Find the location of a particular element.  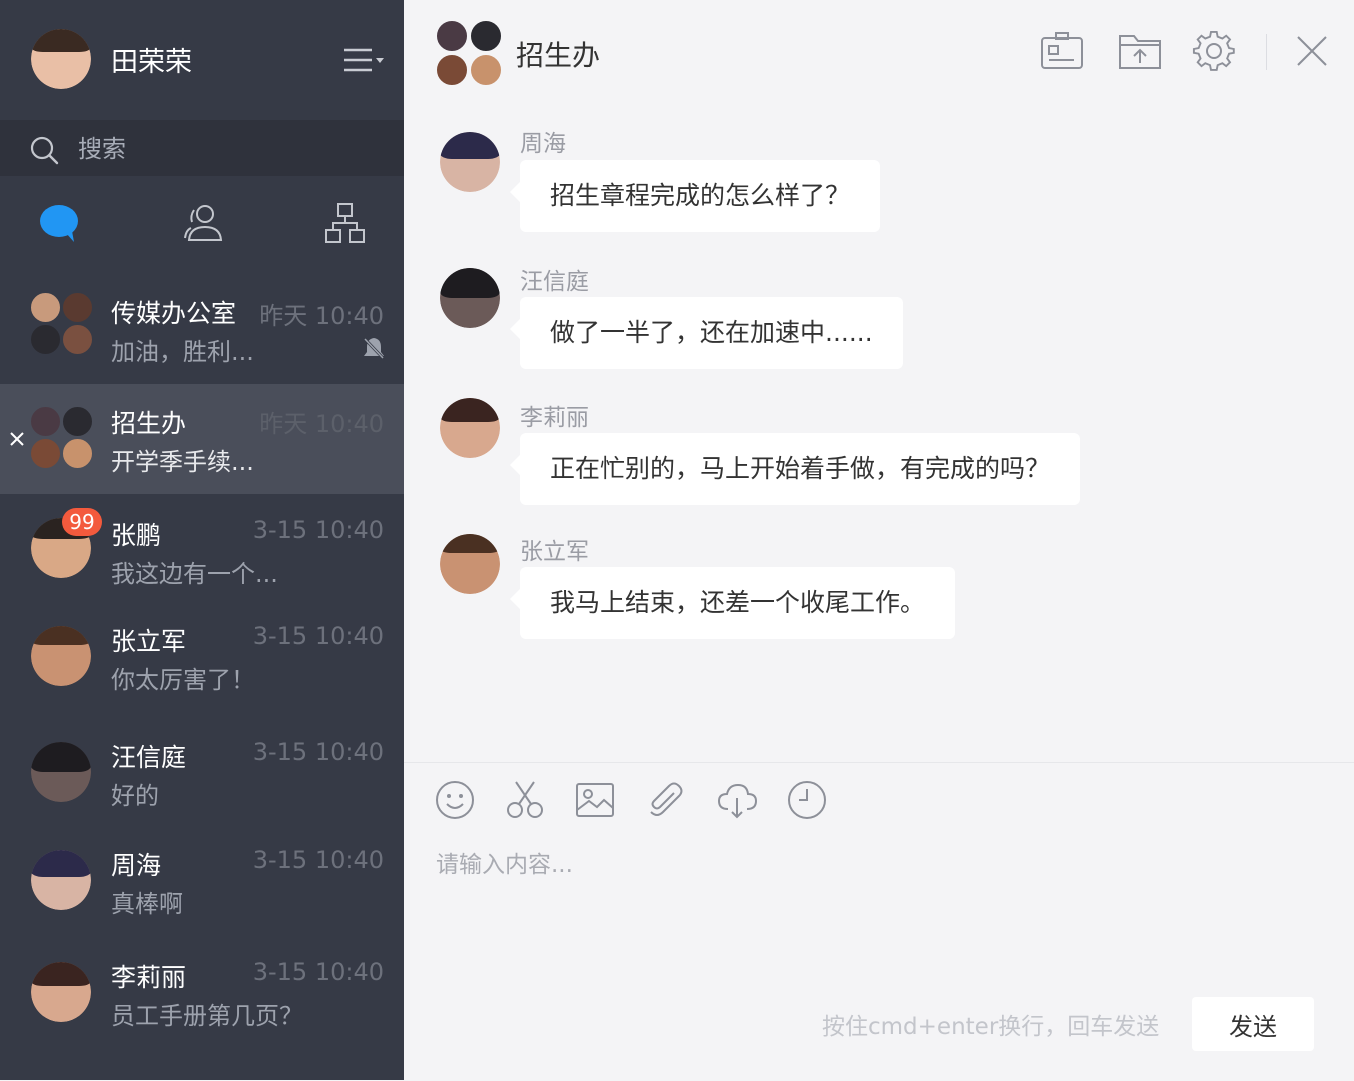

conversation-name: 张立军 is located at coordinates (149, 641).